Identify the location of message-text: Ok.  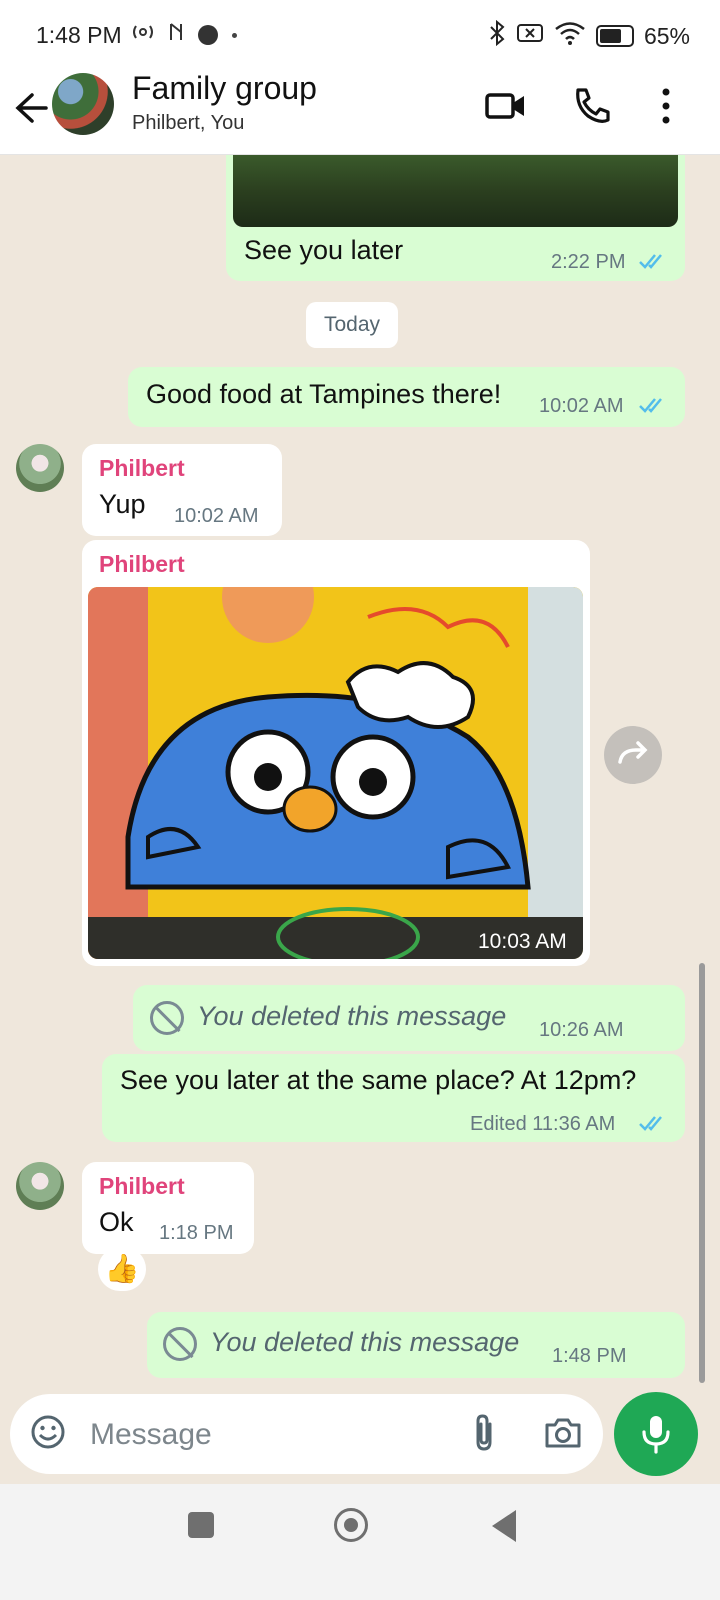
(116, 1222).